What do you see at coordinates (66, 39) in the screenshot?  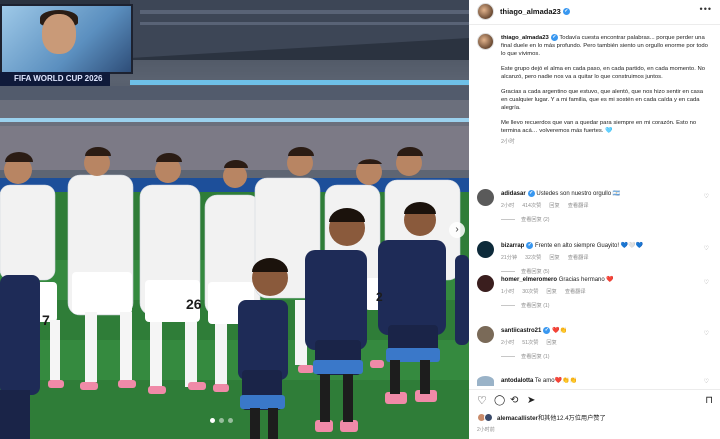 I see `stadium-screen` at bounding box center [66, 39].